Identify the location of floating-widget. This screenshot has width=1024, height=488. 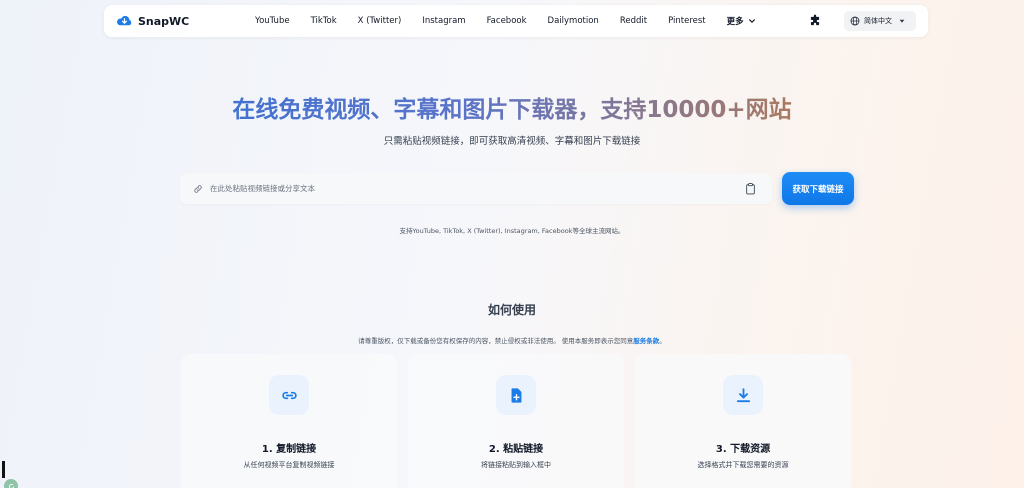
(11, 483).